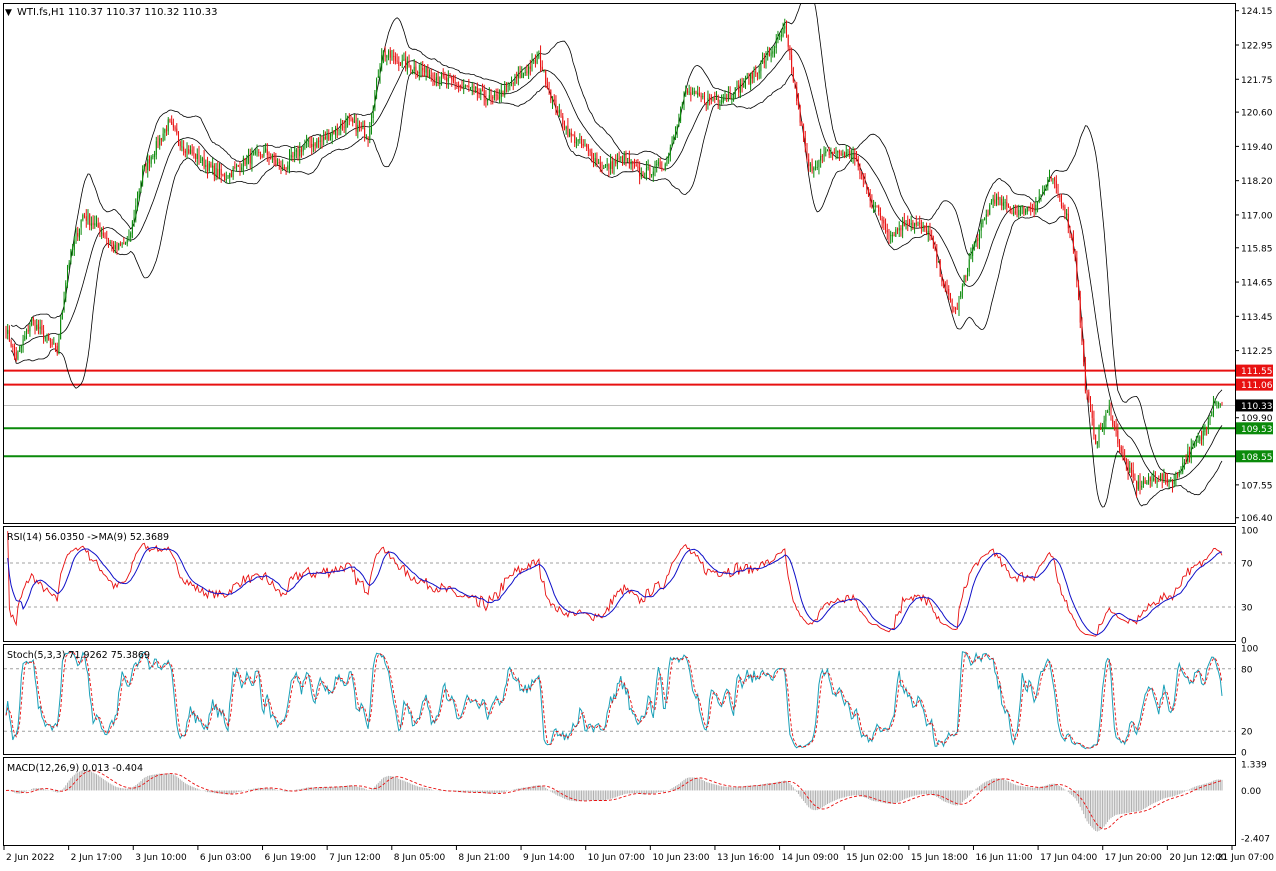 Image resolution: width=1276 pixels, height=871 pixels. I want to click on price-tick-label: 119.40, so click(1257, 148).